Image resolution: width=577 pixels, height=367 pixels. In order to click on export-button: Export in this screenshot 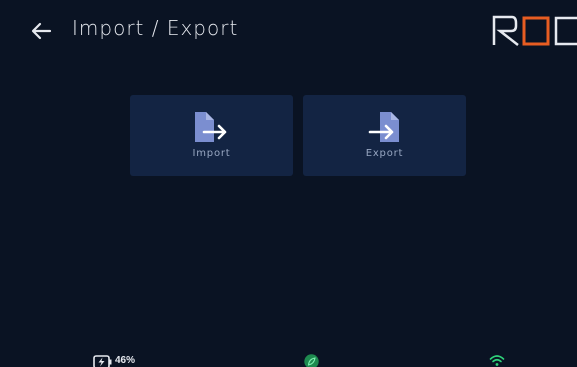, I will do `click(384, 135)`.